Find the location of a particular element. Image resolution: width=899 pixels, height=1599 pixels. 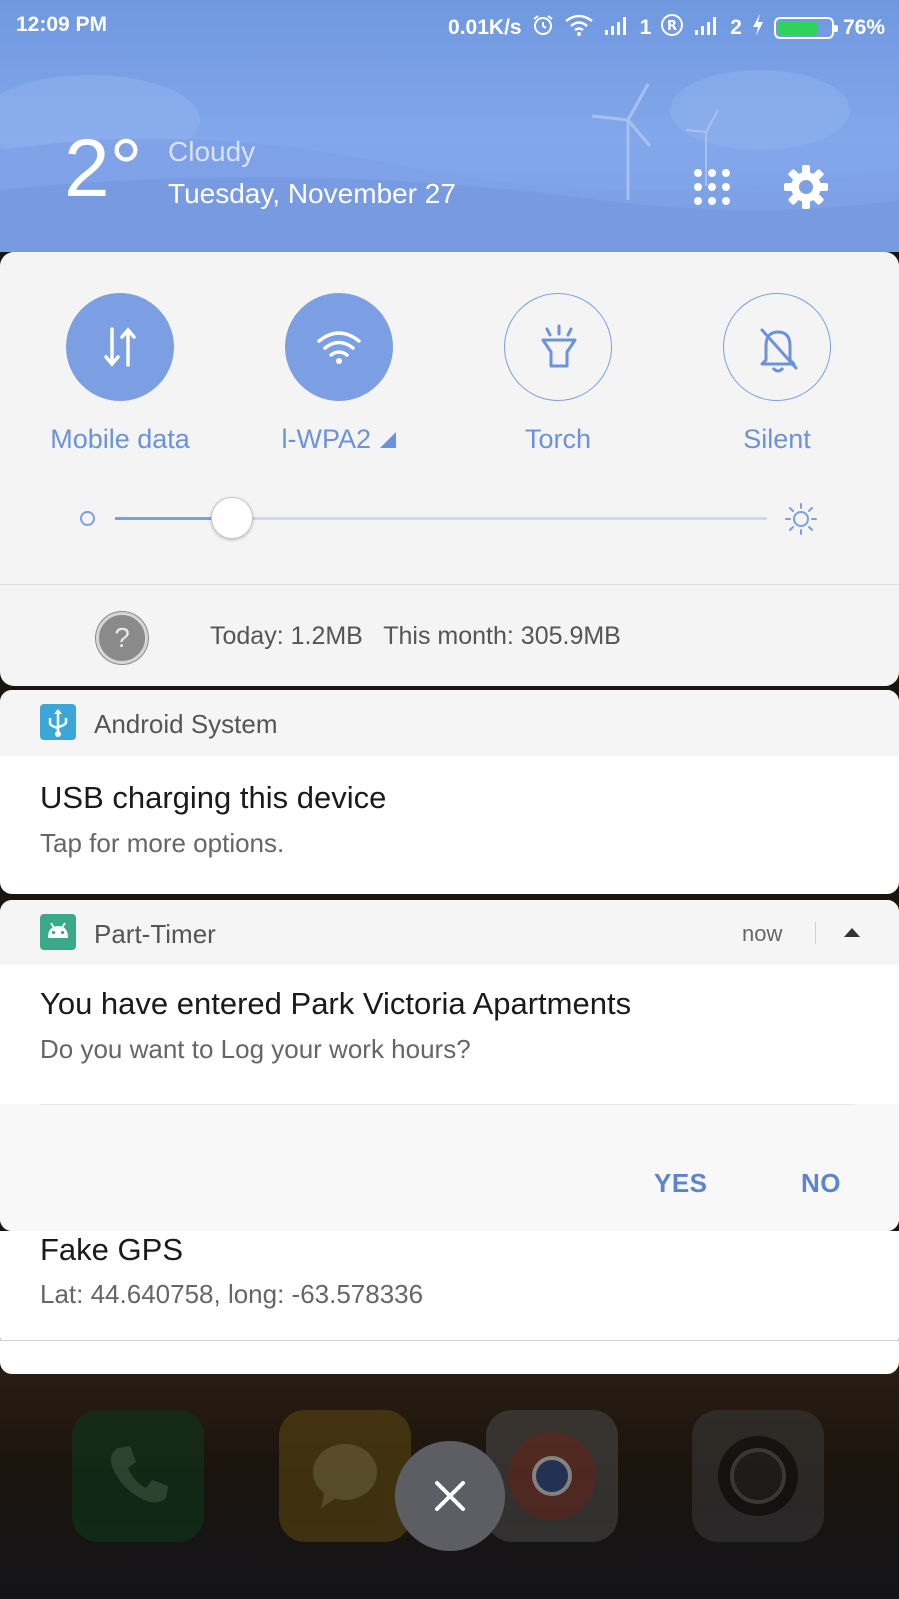

battery-percent: 76% is located at coordinates (863, 27).